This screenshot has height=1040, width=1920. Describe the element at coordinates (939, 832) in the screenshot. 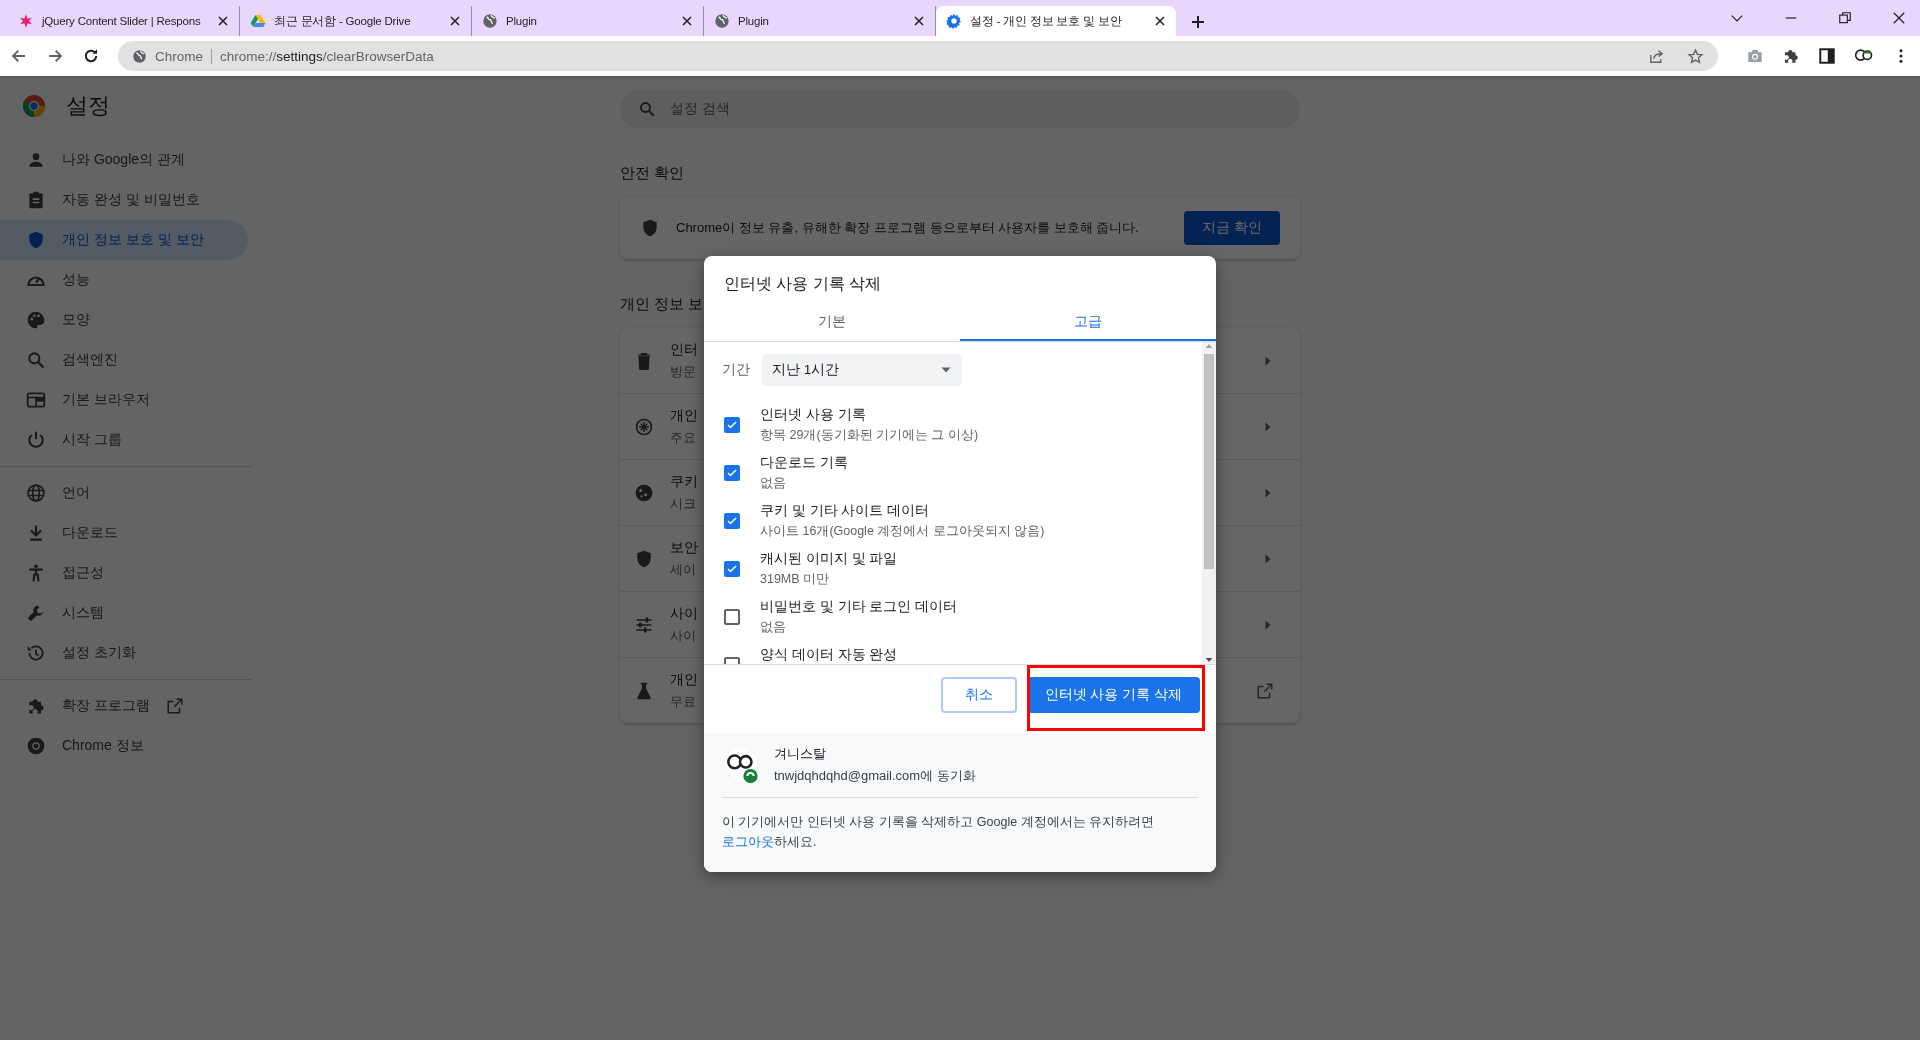

I see `info-text: 이 기기에서만 인터넷 사용 기록을 삭제하고 Google 계정에서는 유지하려면 로그아웃하세요.` at that location.